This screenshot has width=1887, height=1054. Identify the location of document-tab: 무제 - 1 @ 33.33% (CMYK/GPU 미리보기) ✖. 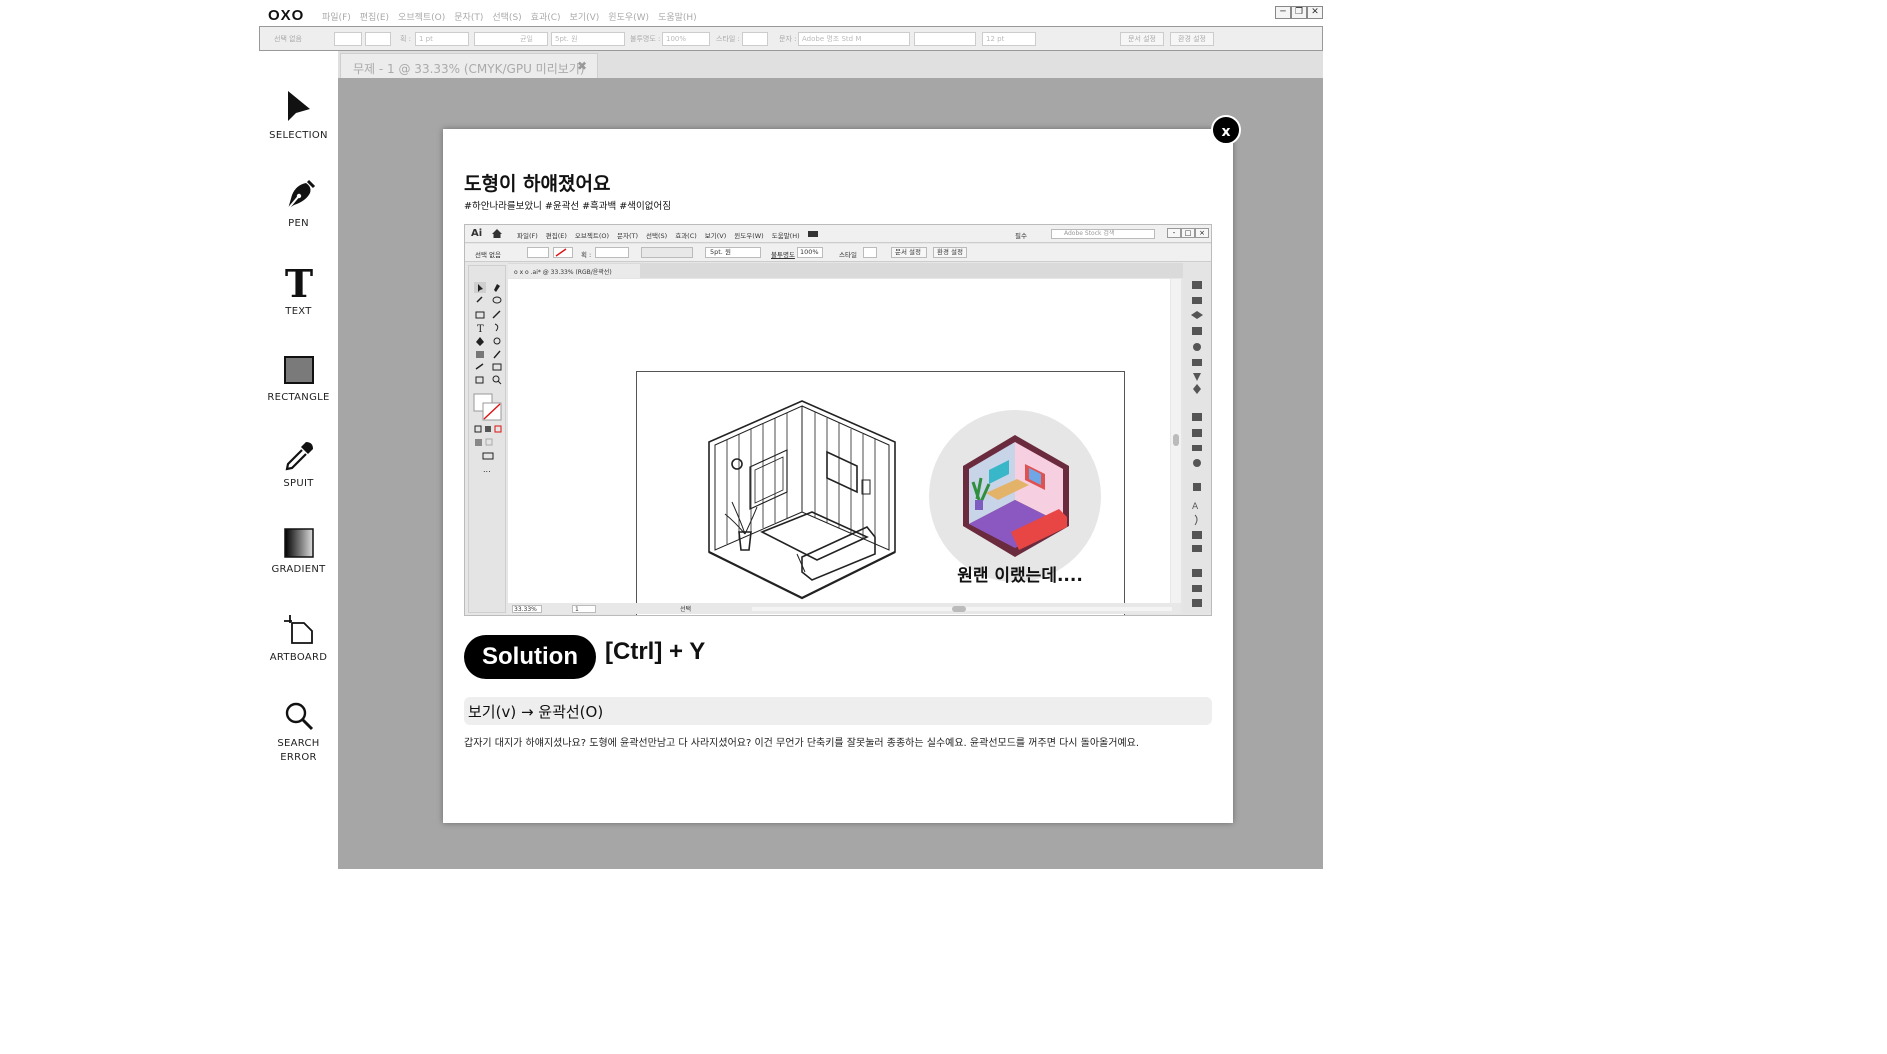
(469, 65).